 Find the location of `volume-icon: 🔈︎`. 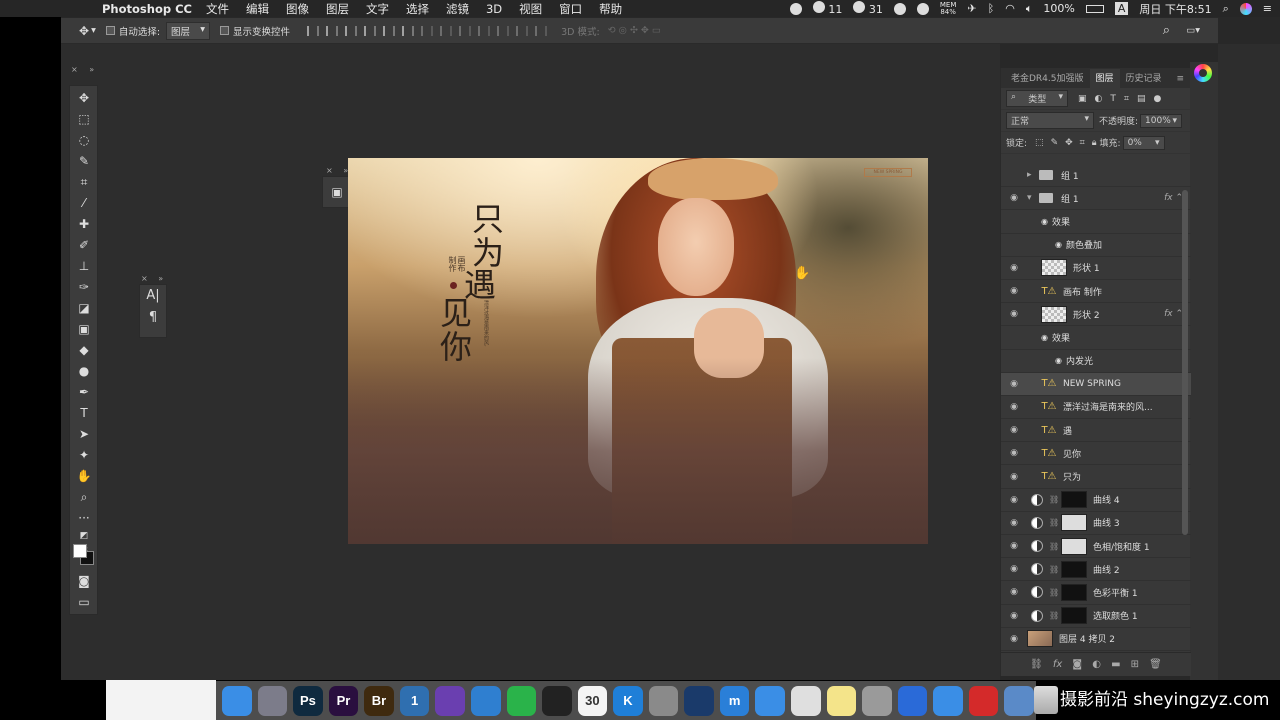

volume-icon: 🔈︎ is located at coordinates (1029, 9).